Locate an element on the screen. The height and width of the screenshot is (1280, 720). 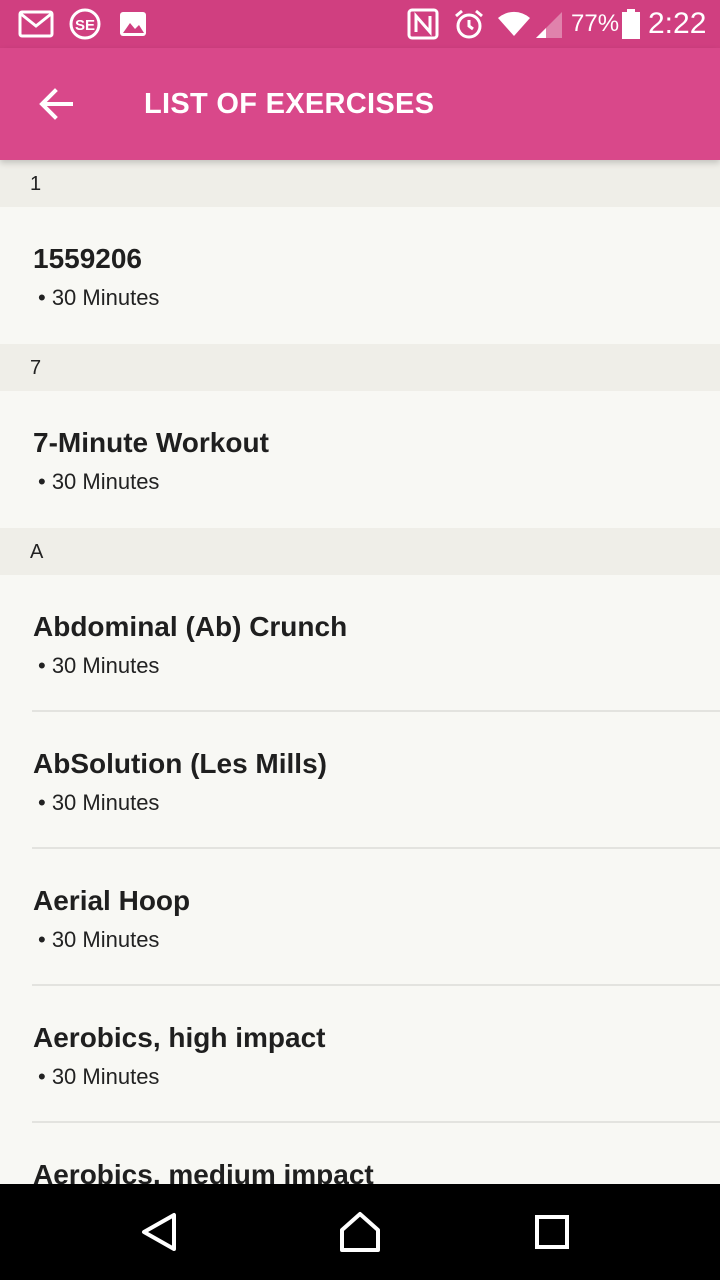
back-button is located at coordinates (56, 104).